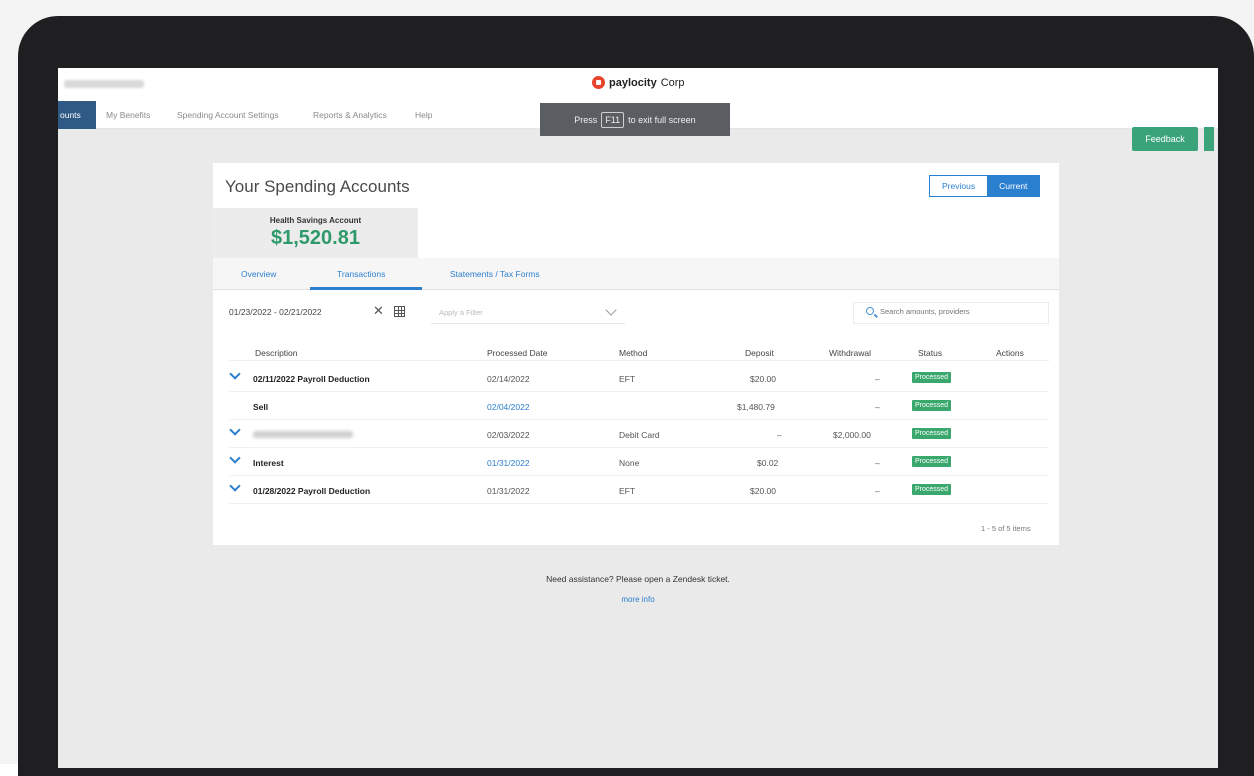 This screenshot has height=776, width=1254. What do you see at coordinates (228, 115) in the screenshot?
I see `nav-item-spending-account-settings: Spending Account Settings` at bounding box center [228, 115].